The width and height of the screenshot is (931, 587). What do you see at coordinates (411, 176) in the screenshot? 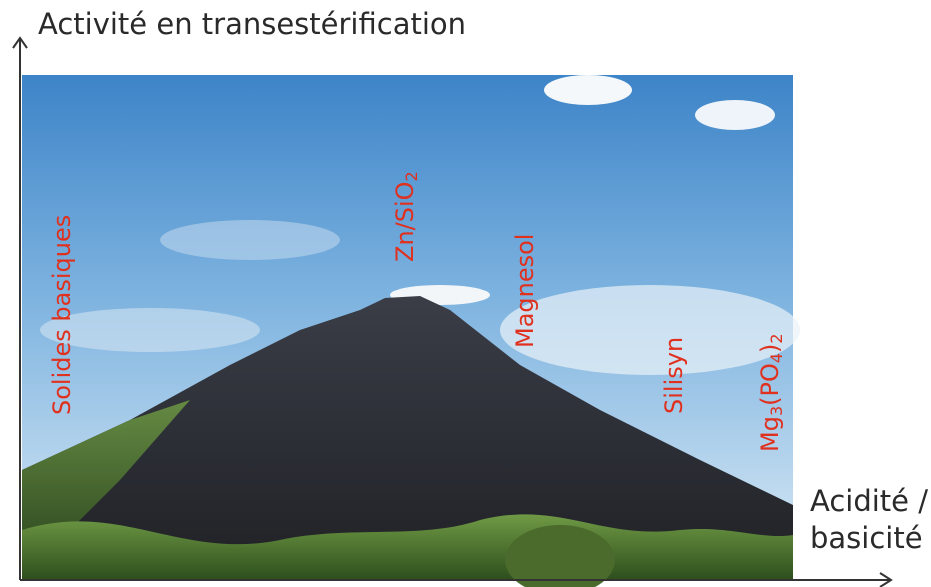
I see `label-zn-sio2-subscript: 2` at bounding box center [411, 176].